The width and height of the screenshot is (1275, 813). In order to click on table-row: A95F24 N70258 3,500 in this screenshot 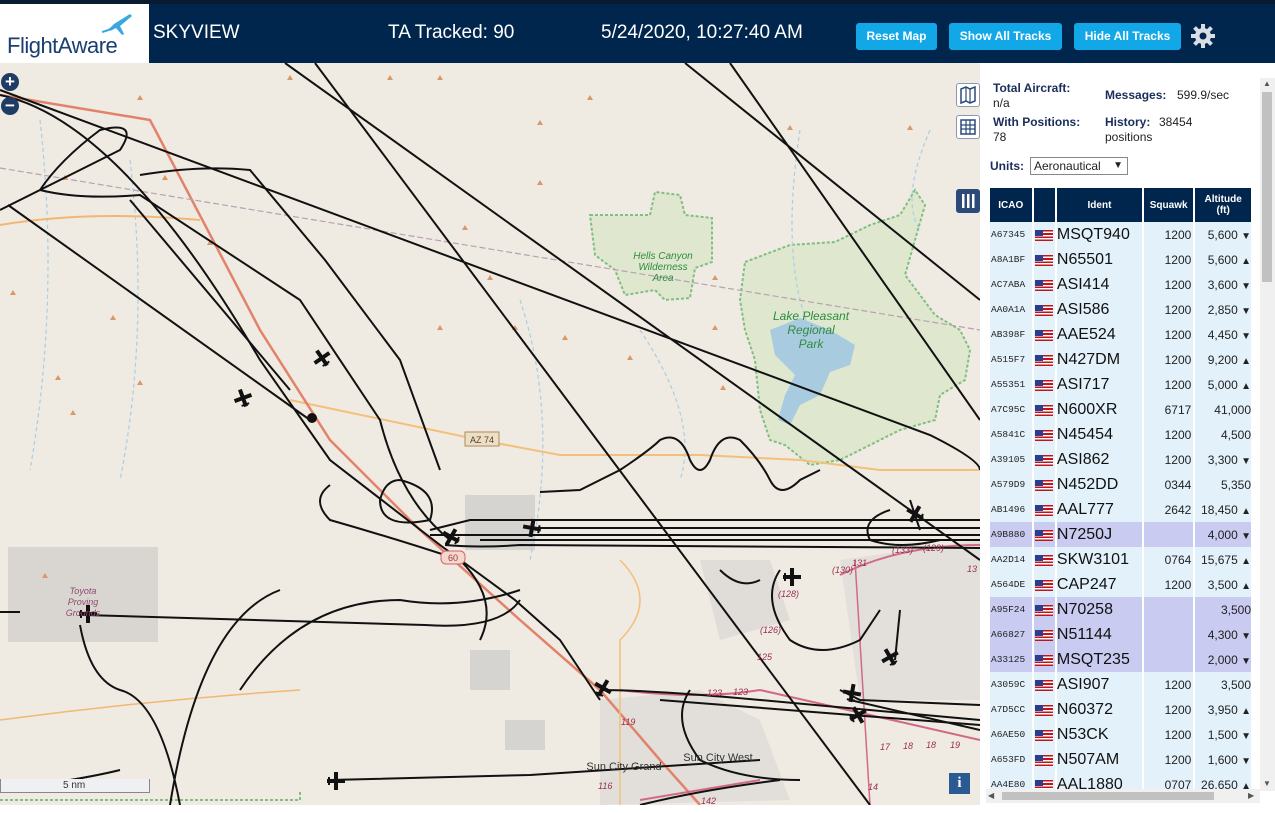, I will do `click(1121, 609)`.